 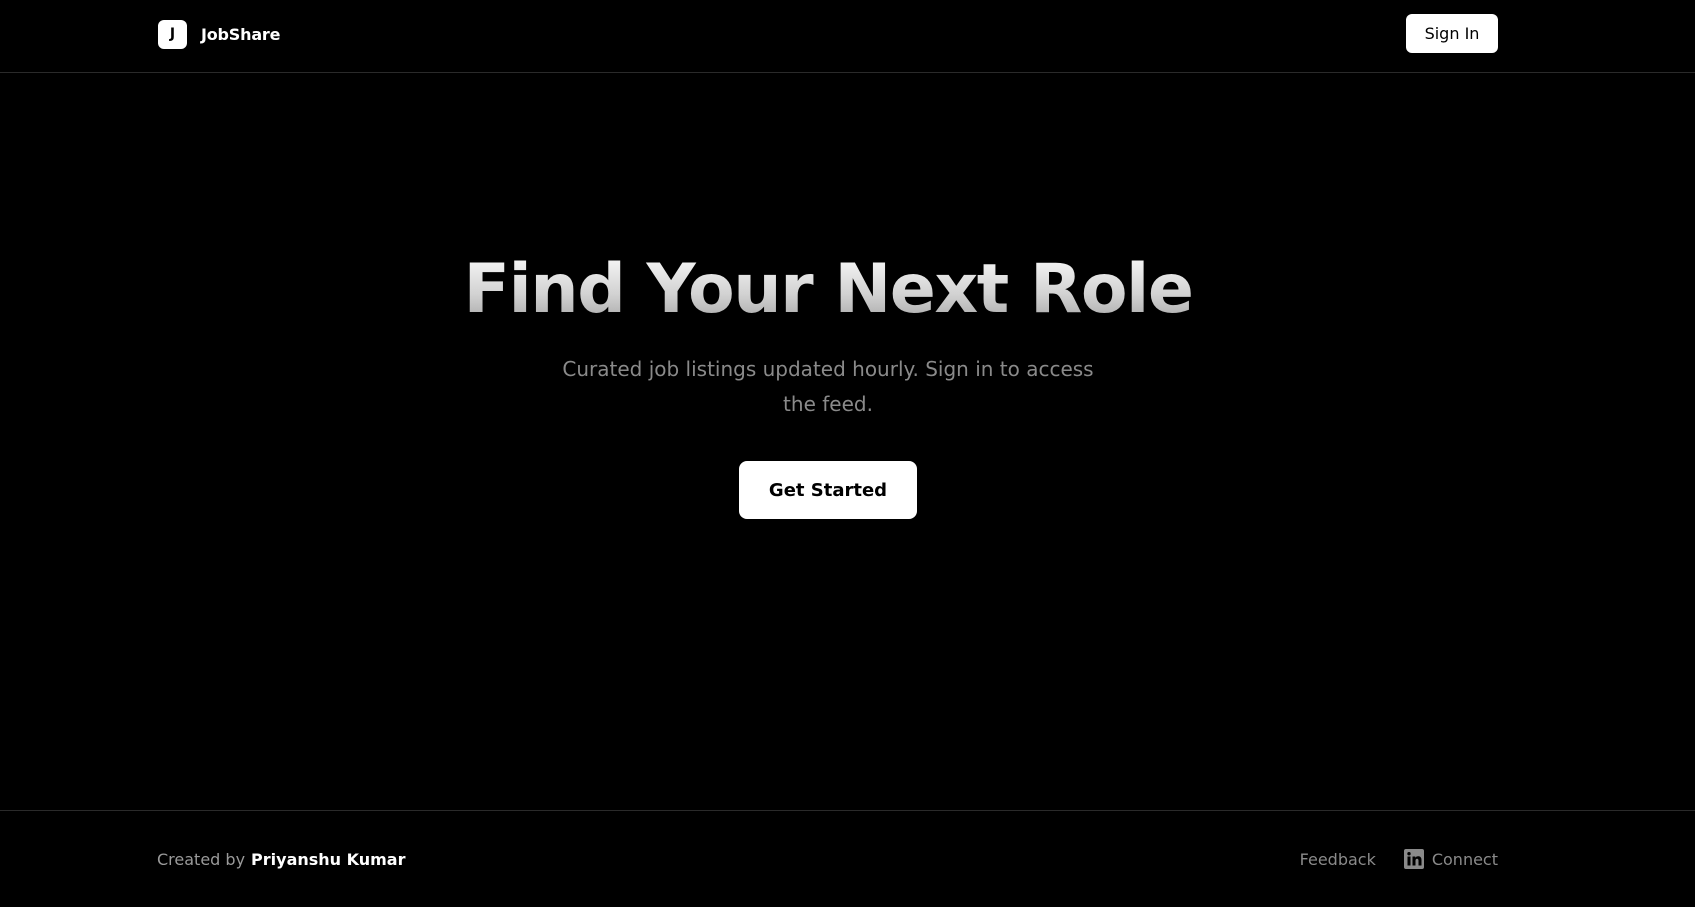 What do you see at coordinates (241, 34) in the screenshot?
I see `brand-name: JobShare` at bounding box center [241, 34].